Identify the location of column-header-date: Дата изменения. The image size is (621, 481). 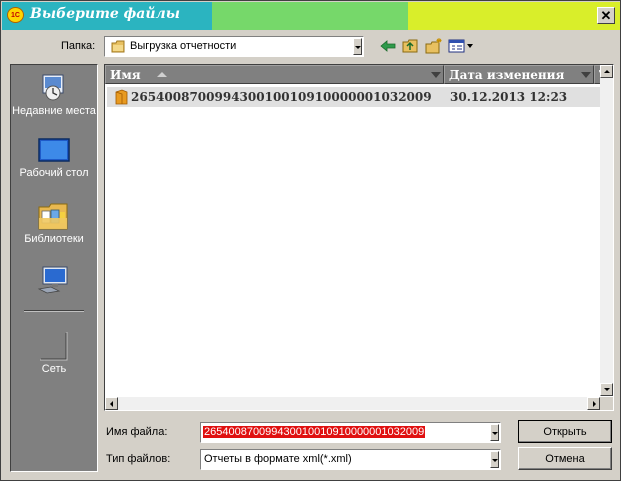
(519, 74).